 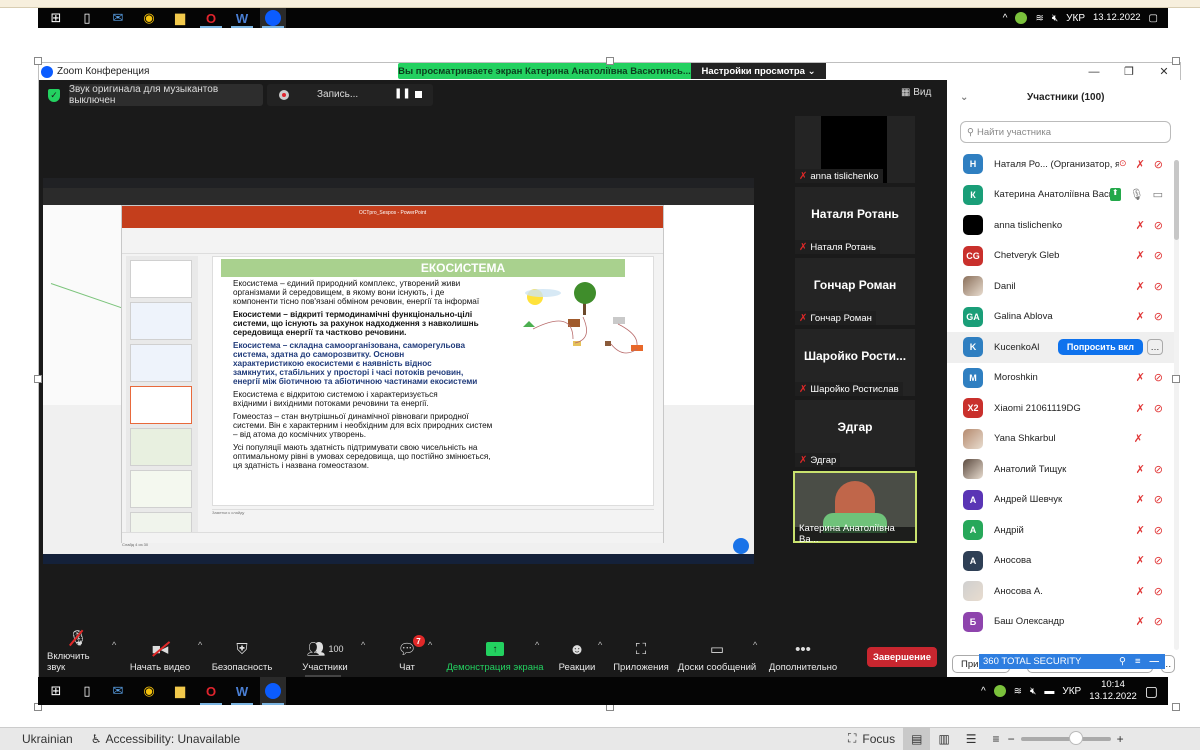 What do you see at coordinates (273, 691) in the screenshot?
I see `zoom-app-icon` at bounding box center [273, 691].